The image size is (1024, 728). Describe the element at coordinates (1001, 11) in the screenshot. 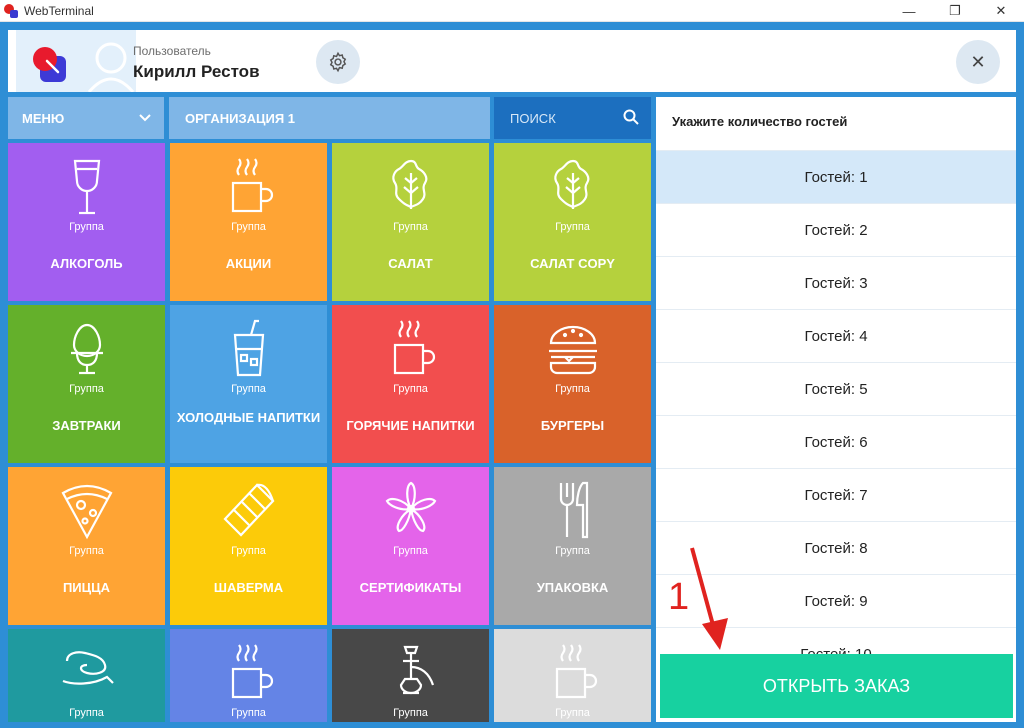

I see `window-close-button: ✕` at that location.